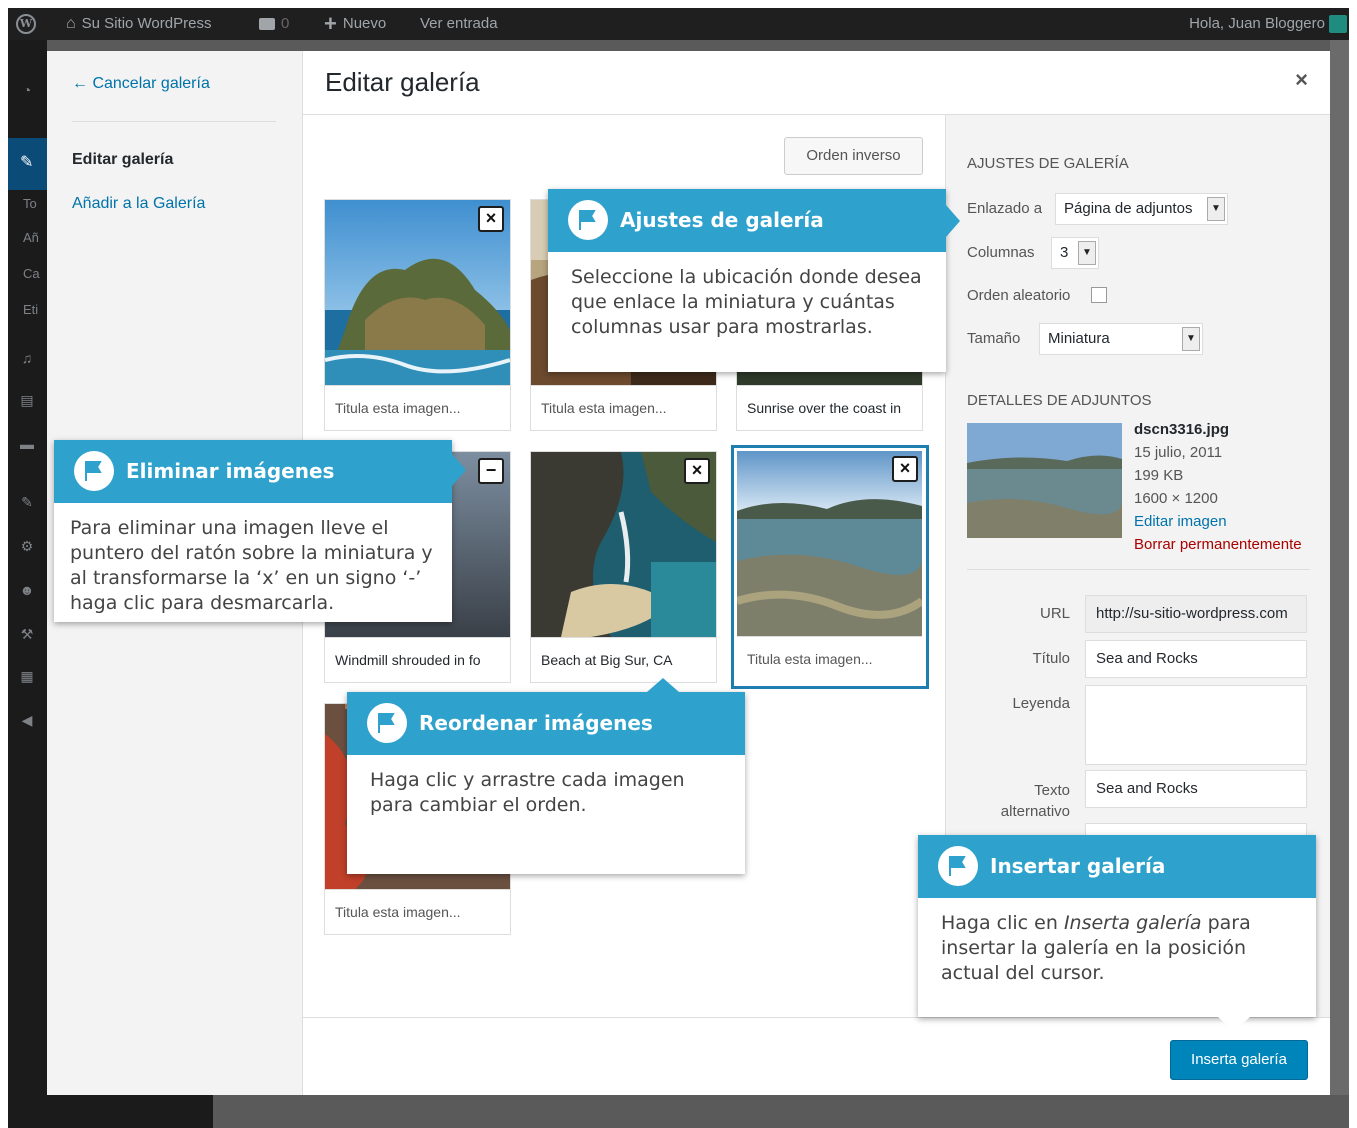  I want to click on tooltip-header: Reordenar imágenes, so click(546, 723).